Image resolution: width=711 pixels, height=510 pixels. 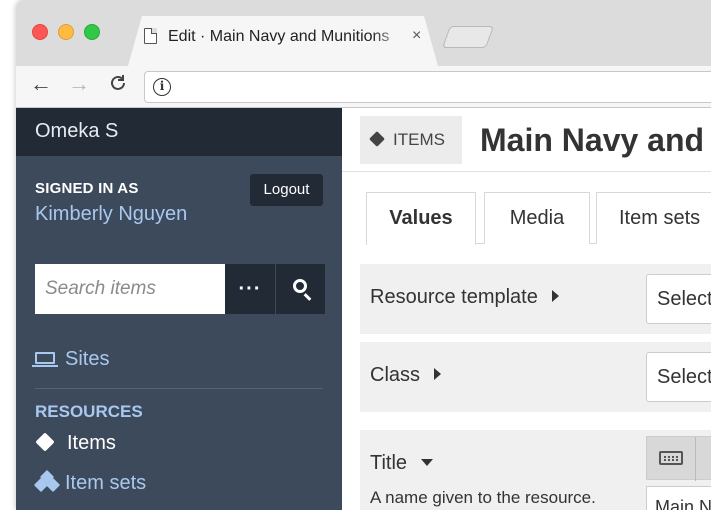 What do you see at coordinates (678, 299) in the screenshot?
I see `resource-template-select: Select` at bounding box center [678, 299].